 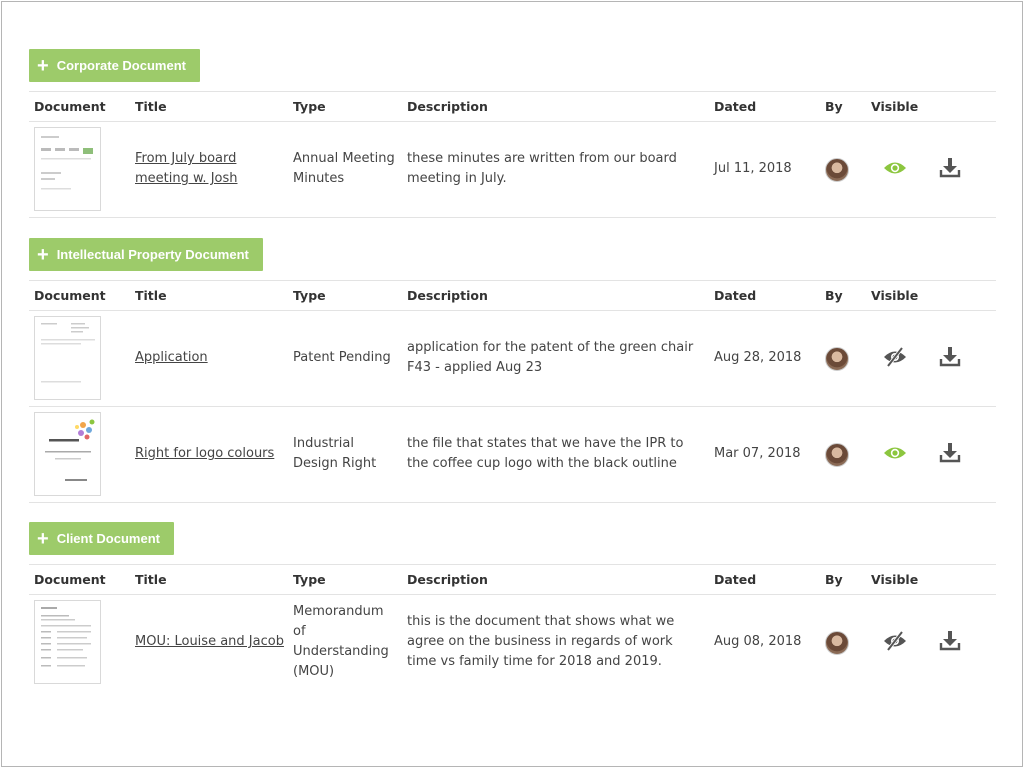 What do you see at coordinates (121, 65) in the screenshot?
I see `add-button-label: Corporate Document` at bounding box center [121, 65].